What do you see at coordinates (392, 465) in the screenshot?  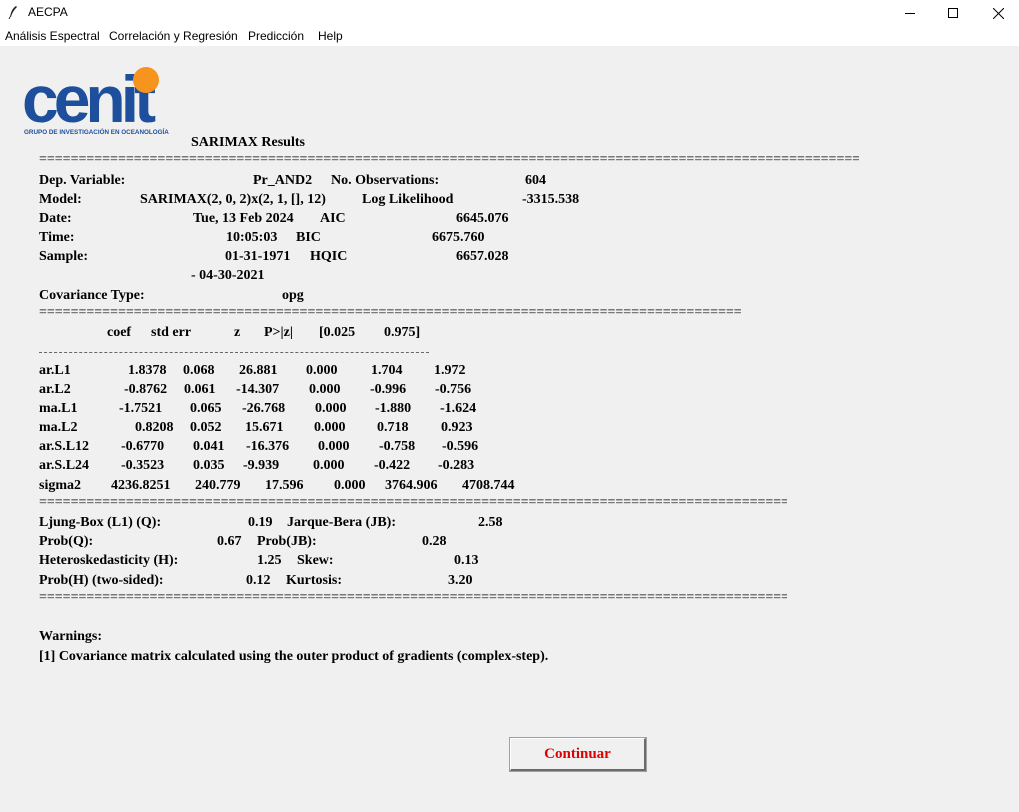 I see `ci-low: -0.422` at bounding box center [392, 465].